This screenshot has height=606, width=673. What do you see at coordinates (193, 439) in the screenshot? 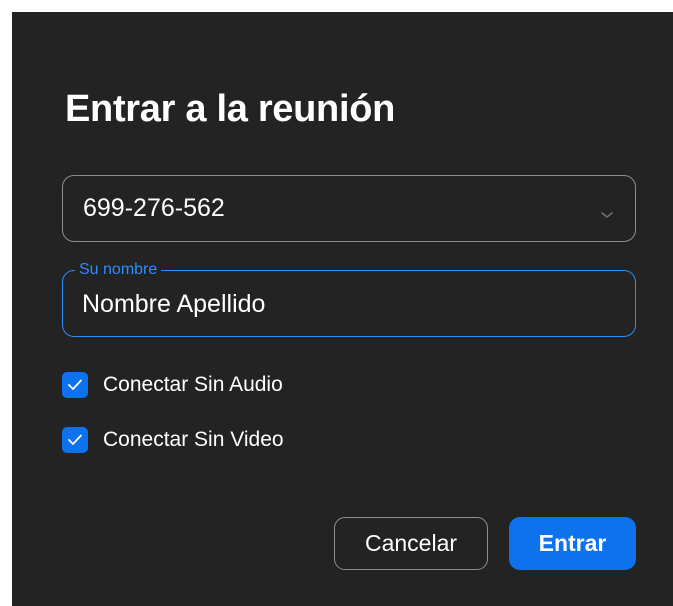
I see `connect-without-video-label: Conectar Sin Video` at bounding box center [193, 439].